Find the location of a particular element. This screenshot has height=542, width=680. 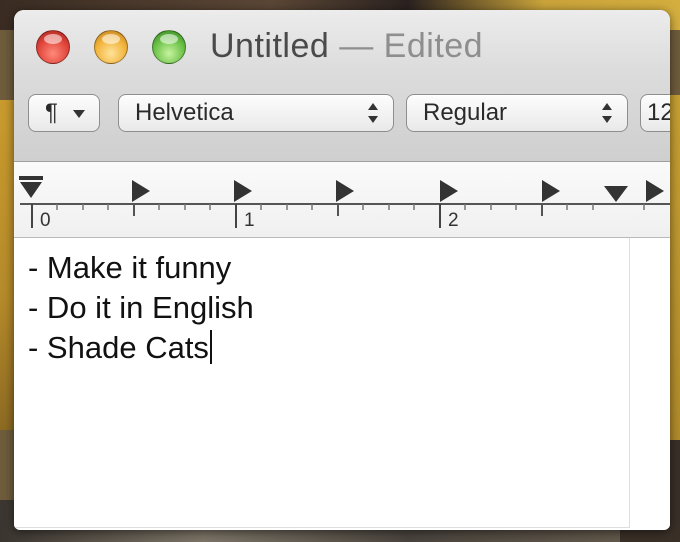

text-line: - Do it in English is located at coordinates (141, 308).